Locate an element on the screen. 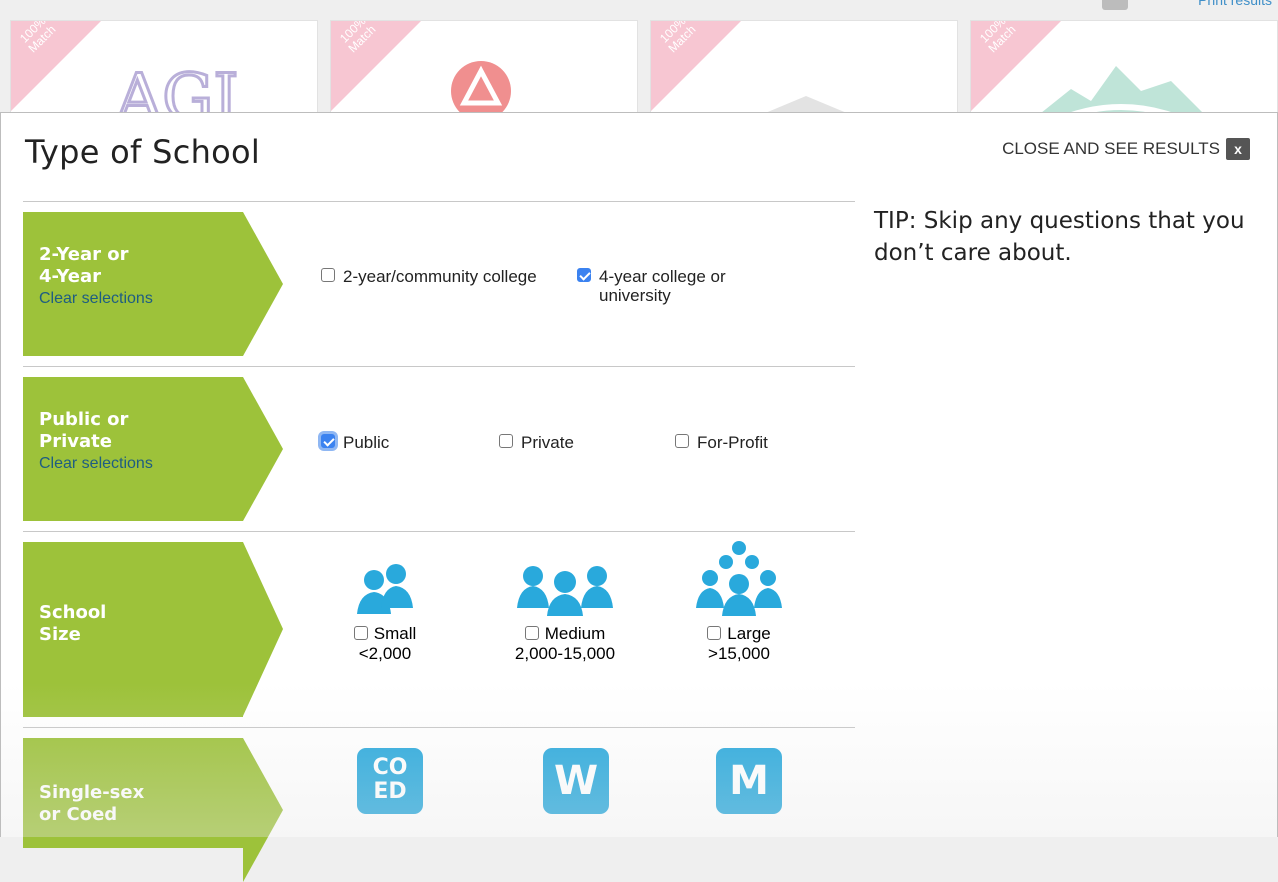 The image size is (1278, 882). size-checkbox-label: Large is located at coordinates (739, 633).